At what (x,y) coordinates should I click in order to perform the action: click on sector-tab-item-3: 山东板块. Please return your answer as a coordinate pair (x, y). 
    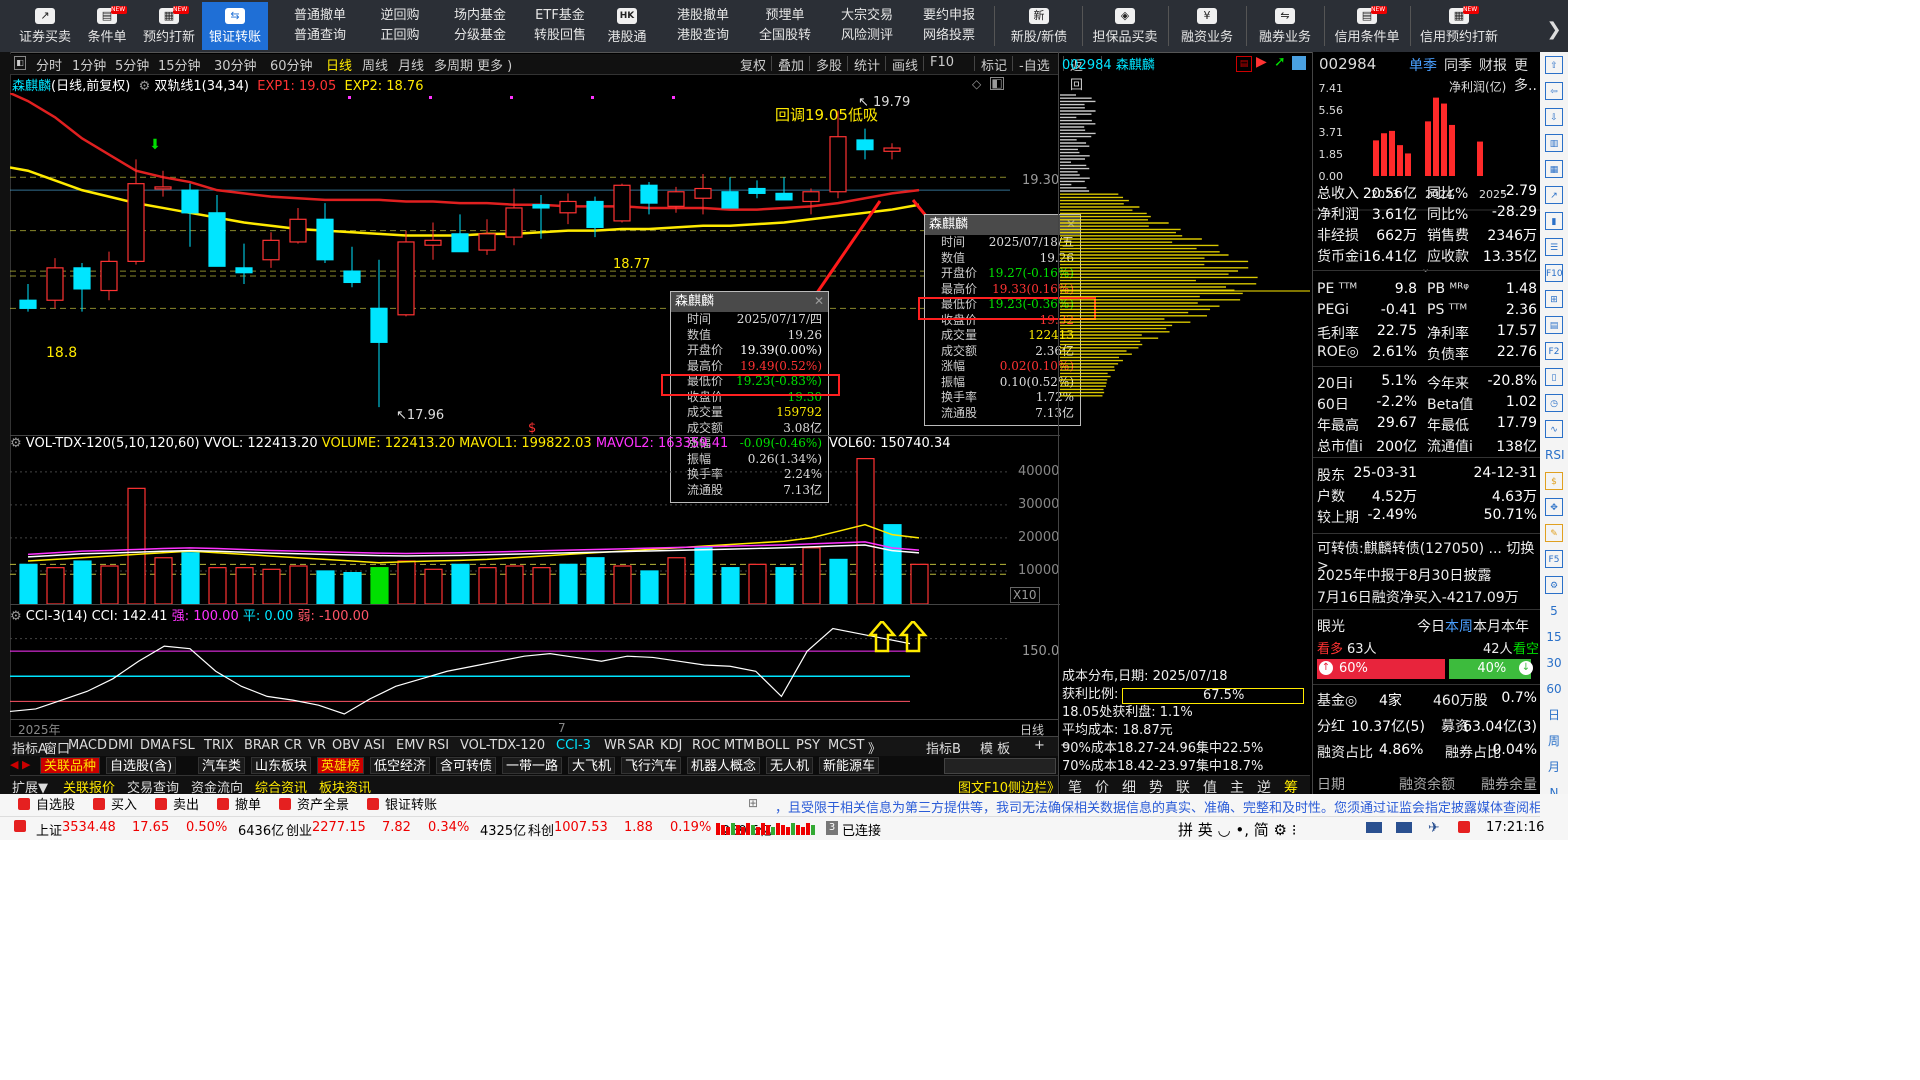
    Looking at the image, I should click on (281, 765).